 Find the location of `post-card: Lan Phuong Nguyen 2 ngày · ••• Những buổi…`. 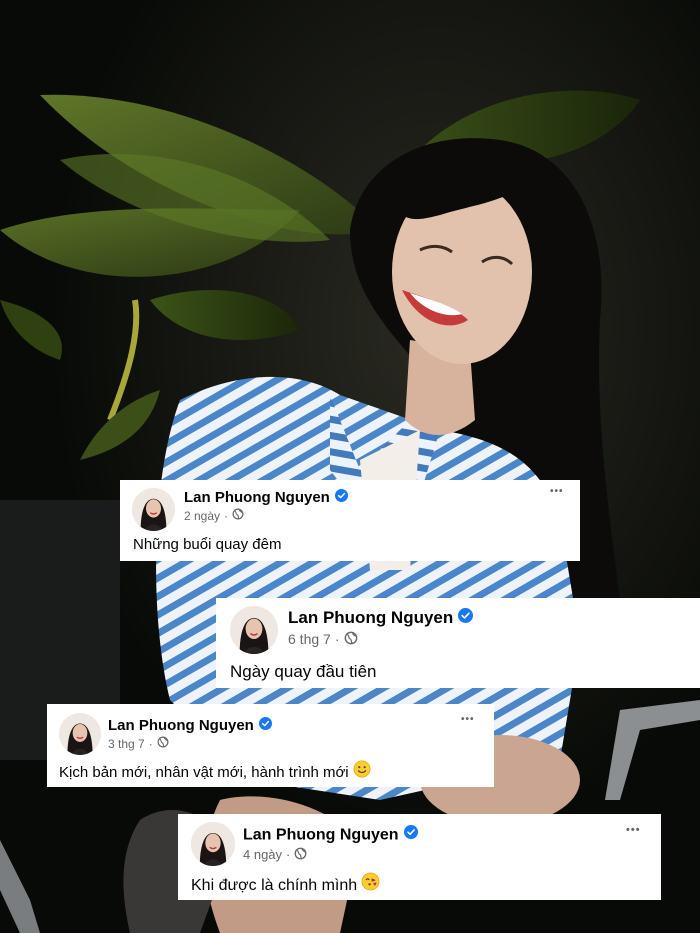

post-card: Lan Phuong Nguyen 2 ngày · ••• Những buổi… is located at coordinates (350, 520).